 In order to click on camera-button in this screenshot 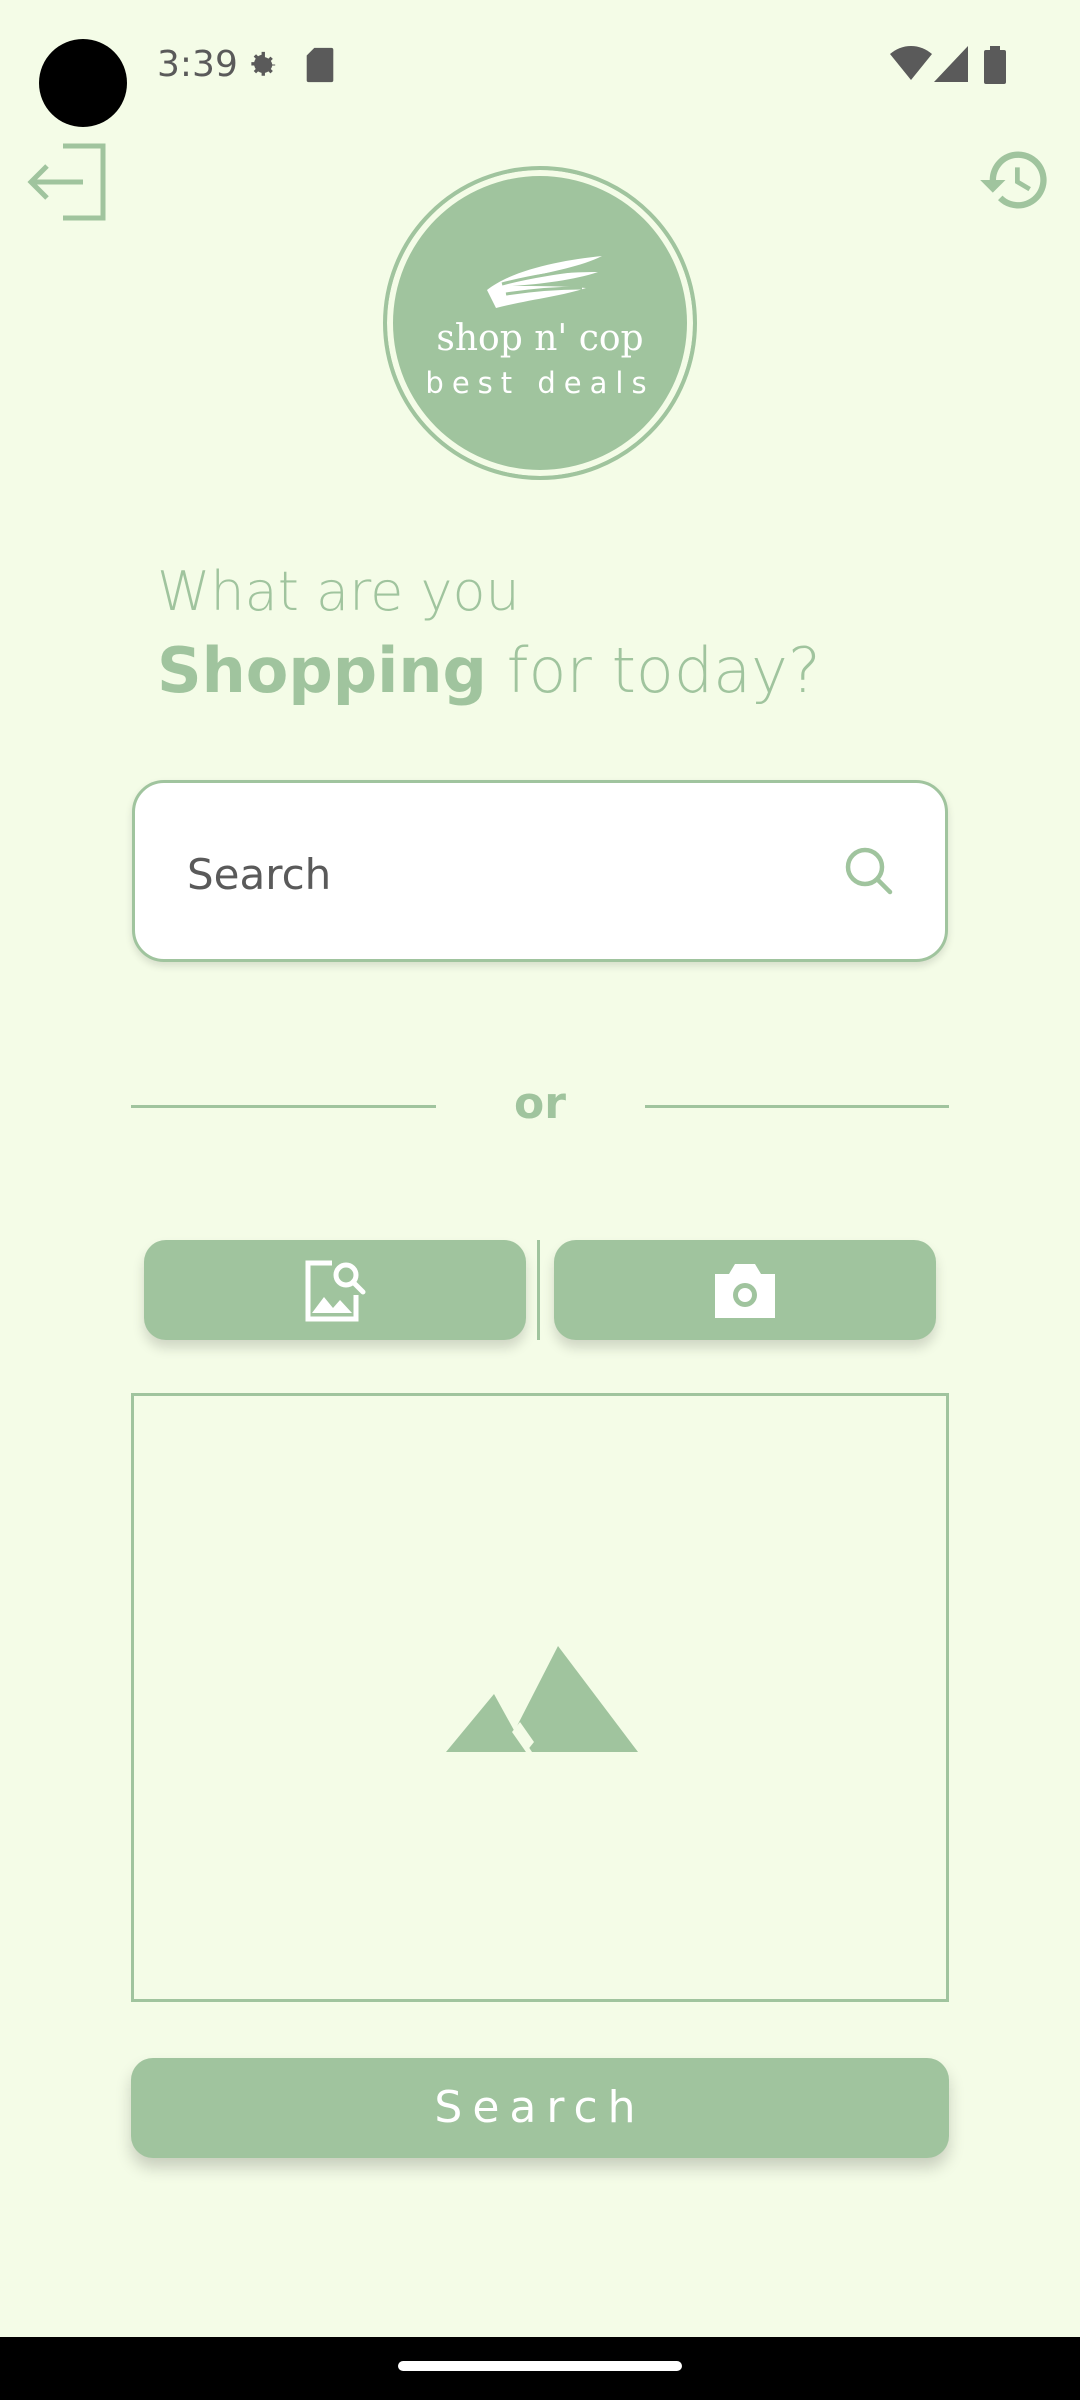, I will do `click(745, 1290)`.